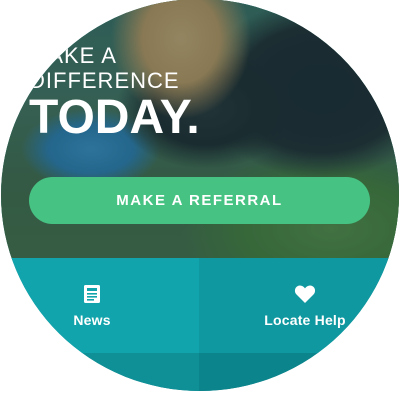 Image resolution: width=400 pixels, height=400 pixels. I want to click on news-label: News, so click(92, 319).